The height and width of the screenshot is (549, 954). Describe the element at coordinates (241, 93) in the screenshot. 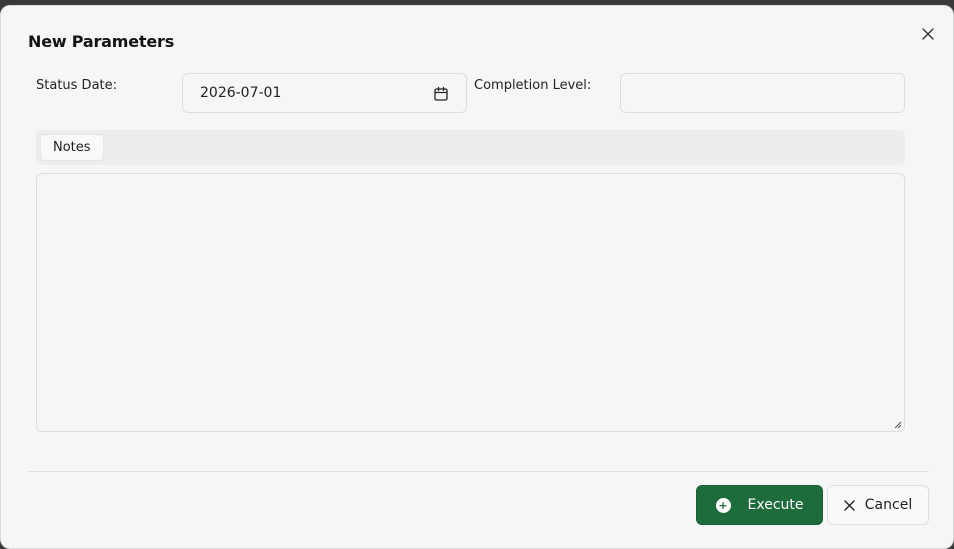

I see `status-date-value: 2026-07-01` at that location.